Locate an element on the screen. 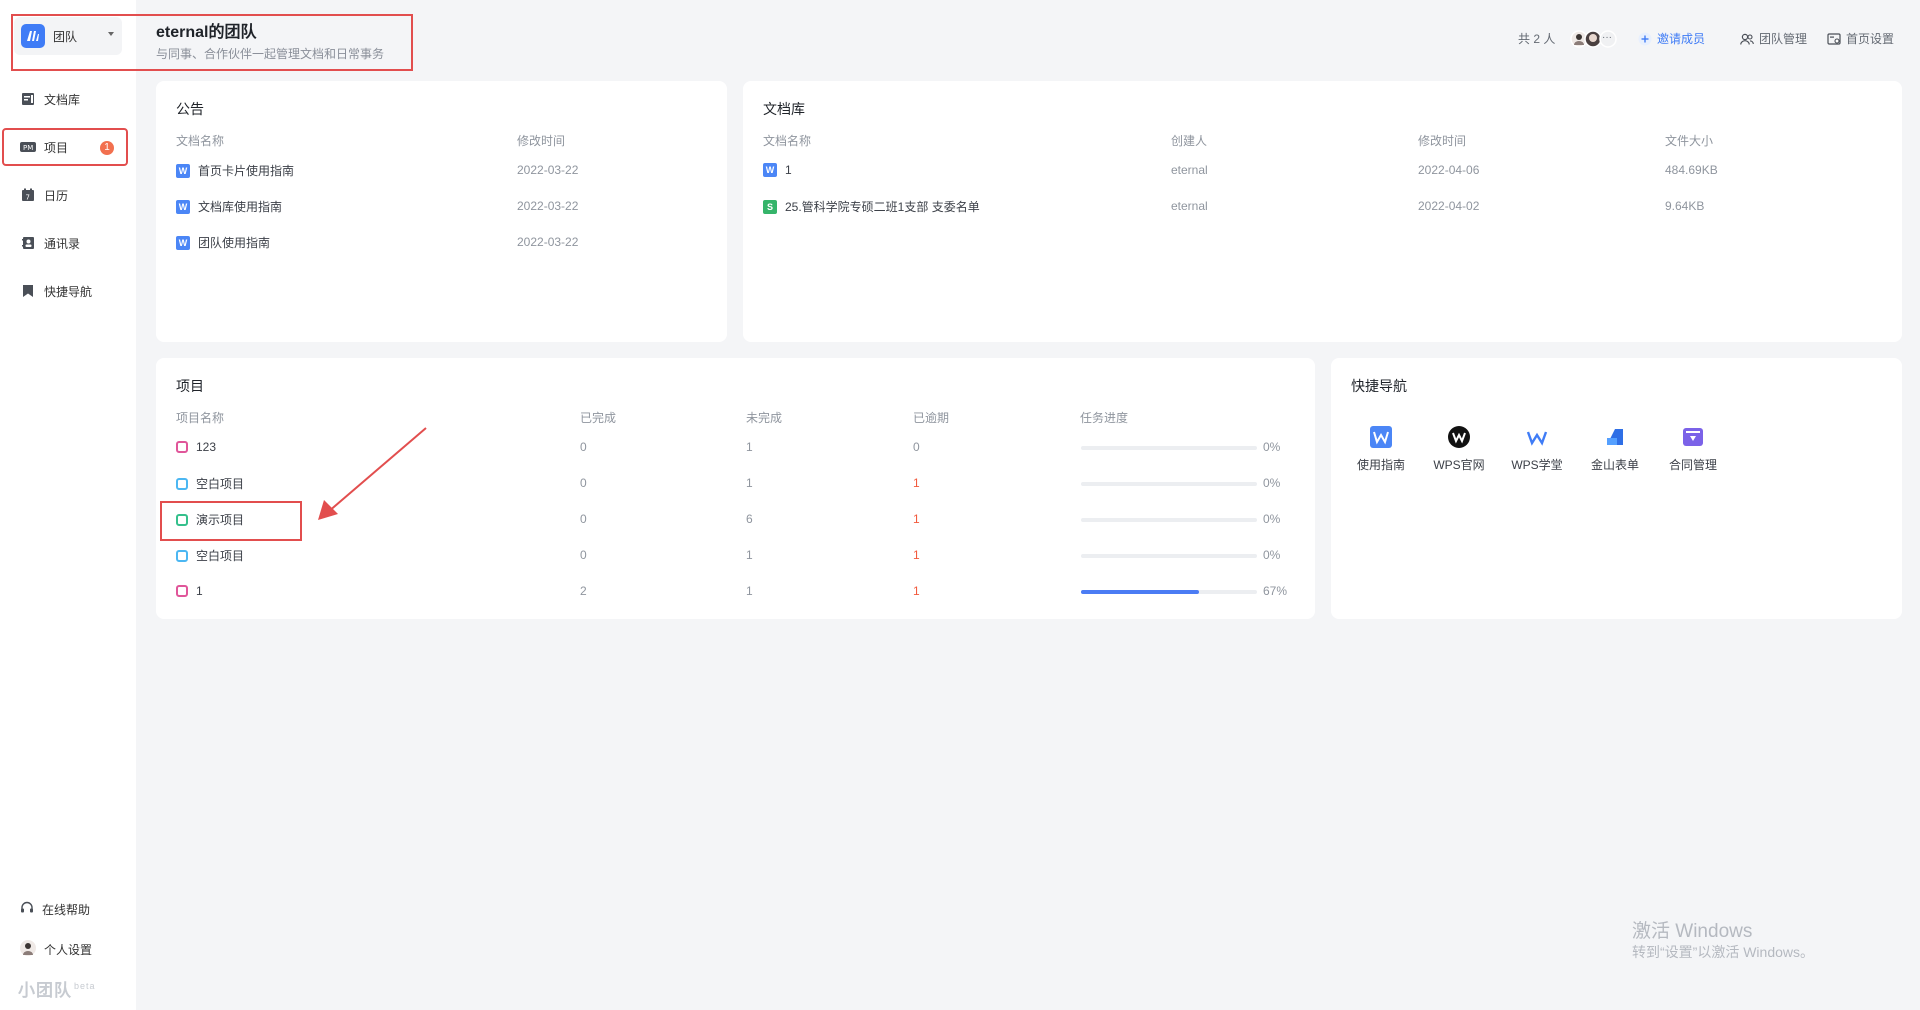  avatar is located at coordinates (28, 949).